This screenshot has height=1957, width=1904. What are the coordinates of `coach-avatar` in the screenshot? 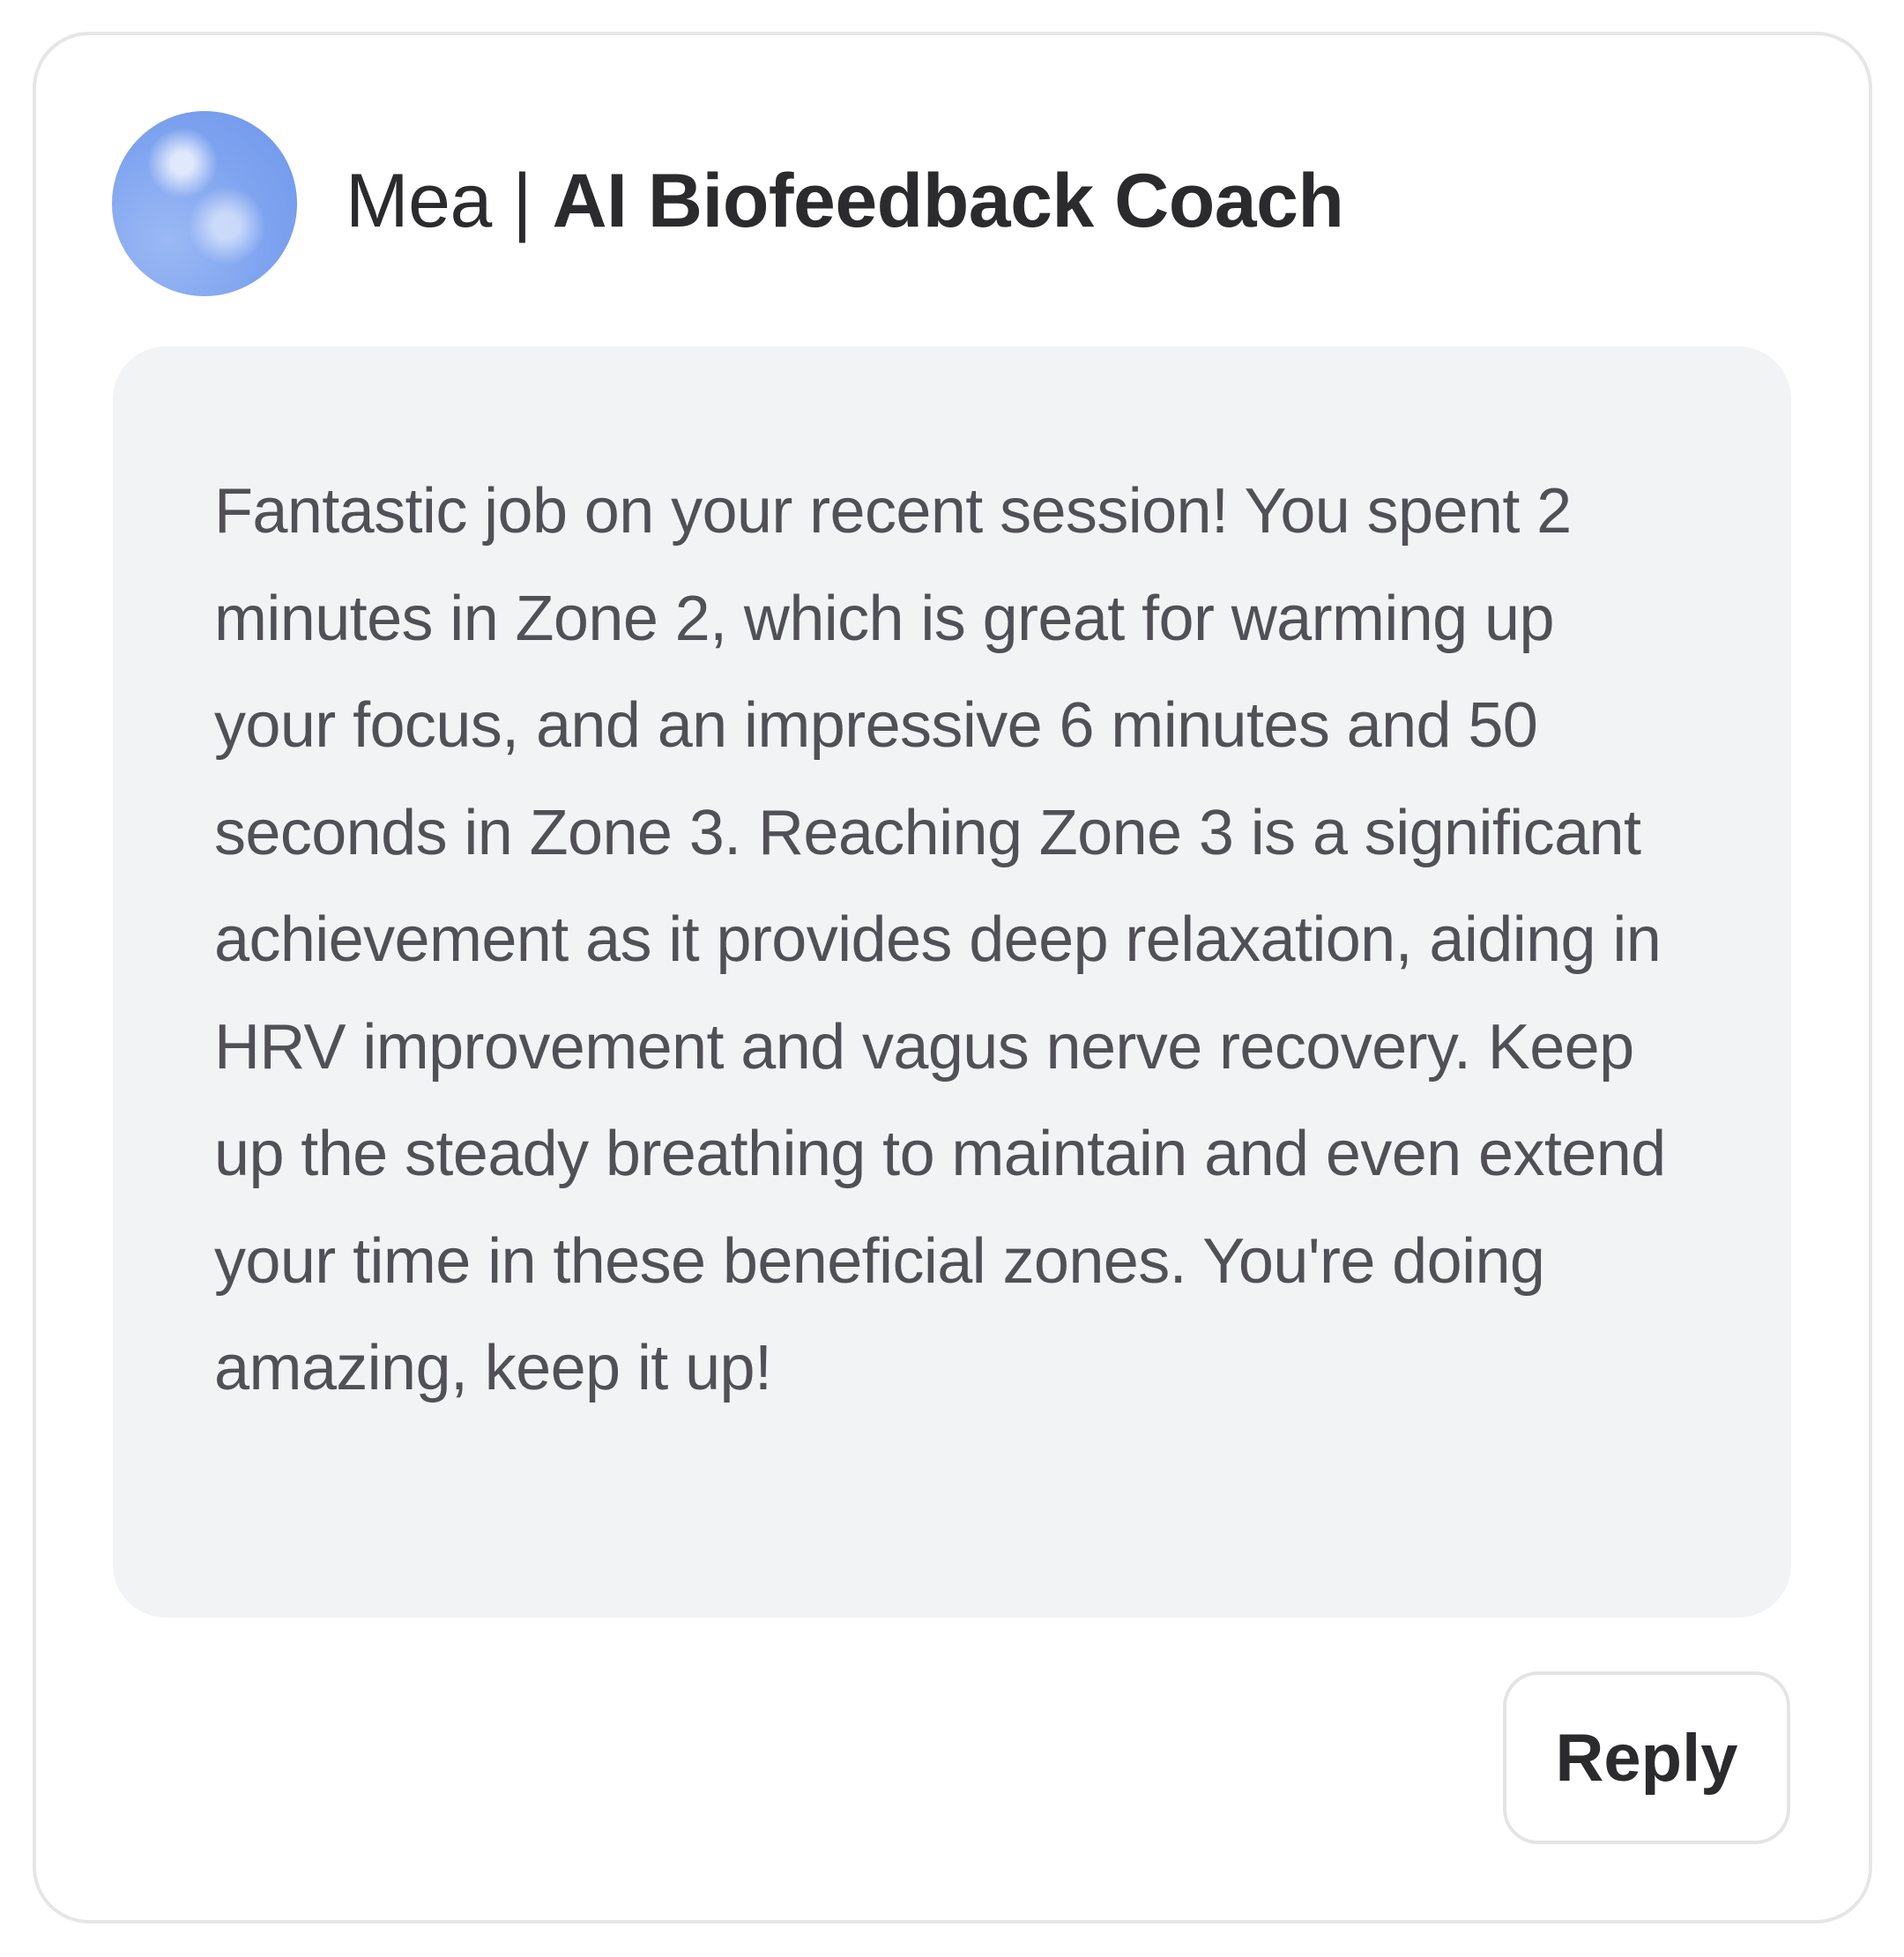 It's located at (204, 203).